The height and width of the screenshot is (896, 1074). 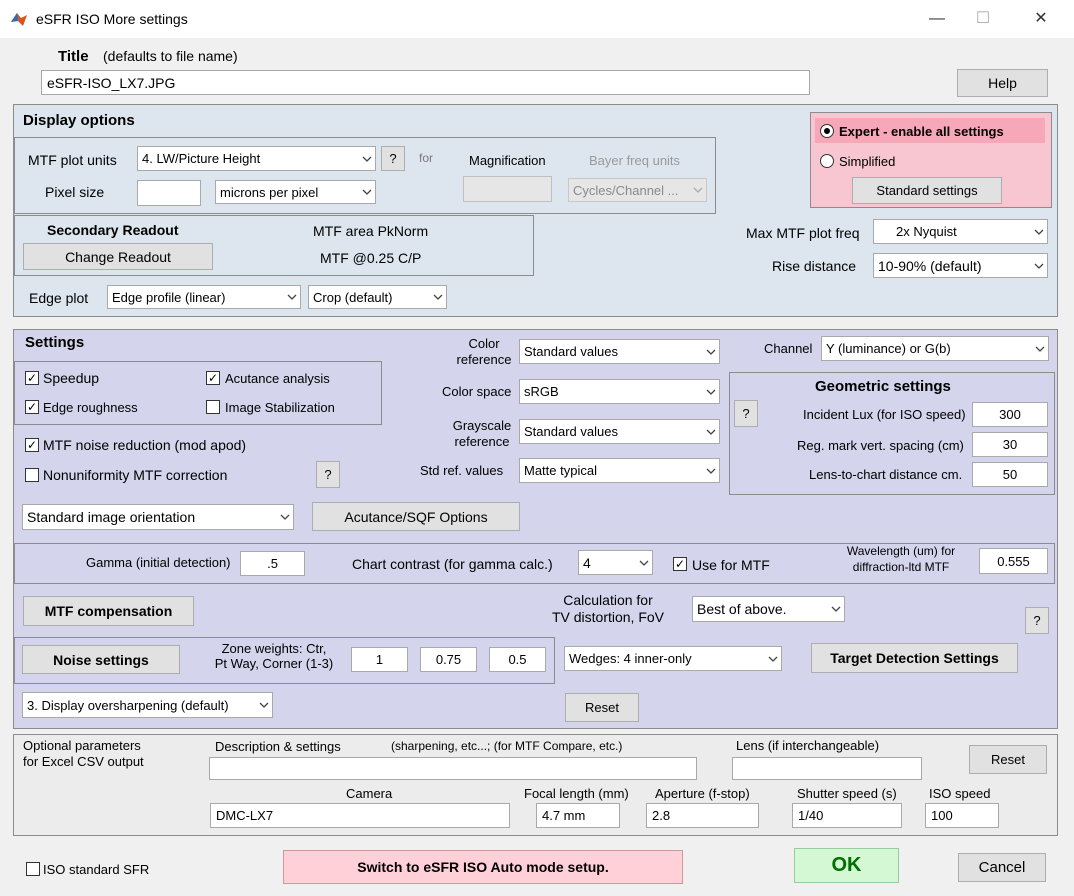 What do you see at coordinates (702, 815) in the screenshot?
I see `aperture-input: 2.8` at bounding box center [702, 815].